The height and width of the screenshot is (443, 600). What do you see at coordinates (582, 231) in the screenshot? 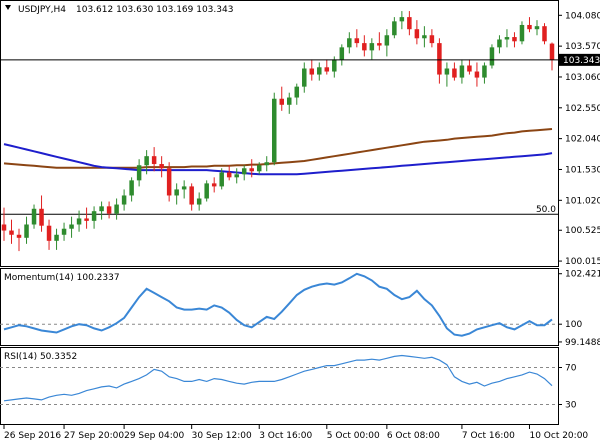
I see `price-tick-label: 100.525` at bounding box center [582, 231].